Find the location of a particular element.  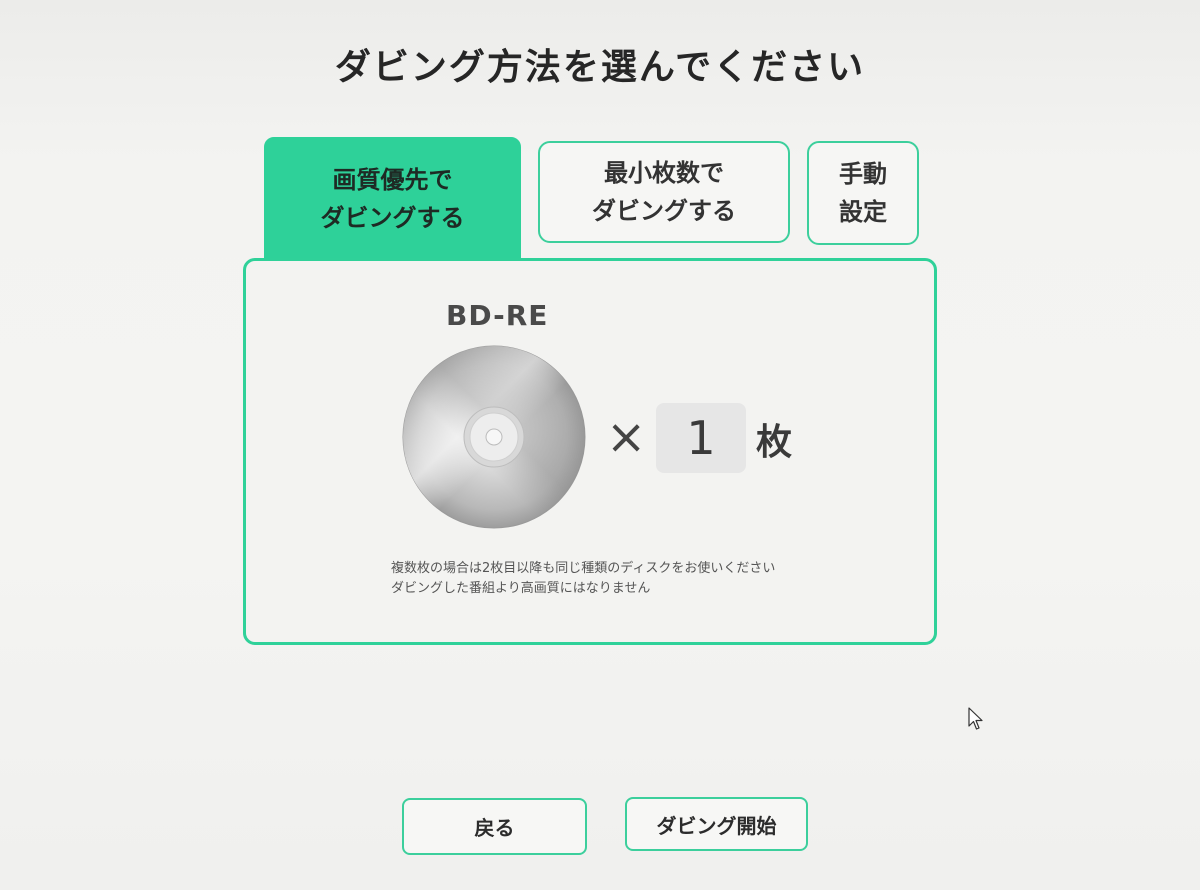

tab-manual-settings: 手動 設定 is located at coordinates (863, 193).